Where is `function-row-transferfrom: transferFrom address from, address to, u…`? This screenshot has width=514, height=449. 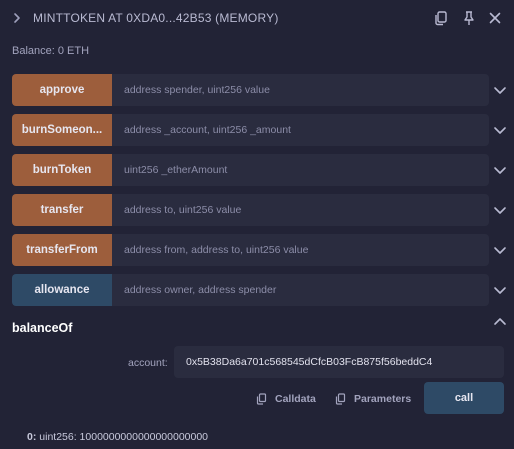
function-row-transferfrom: transferFrom address from, address to, u… is located at coordinates (250, 250).